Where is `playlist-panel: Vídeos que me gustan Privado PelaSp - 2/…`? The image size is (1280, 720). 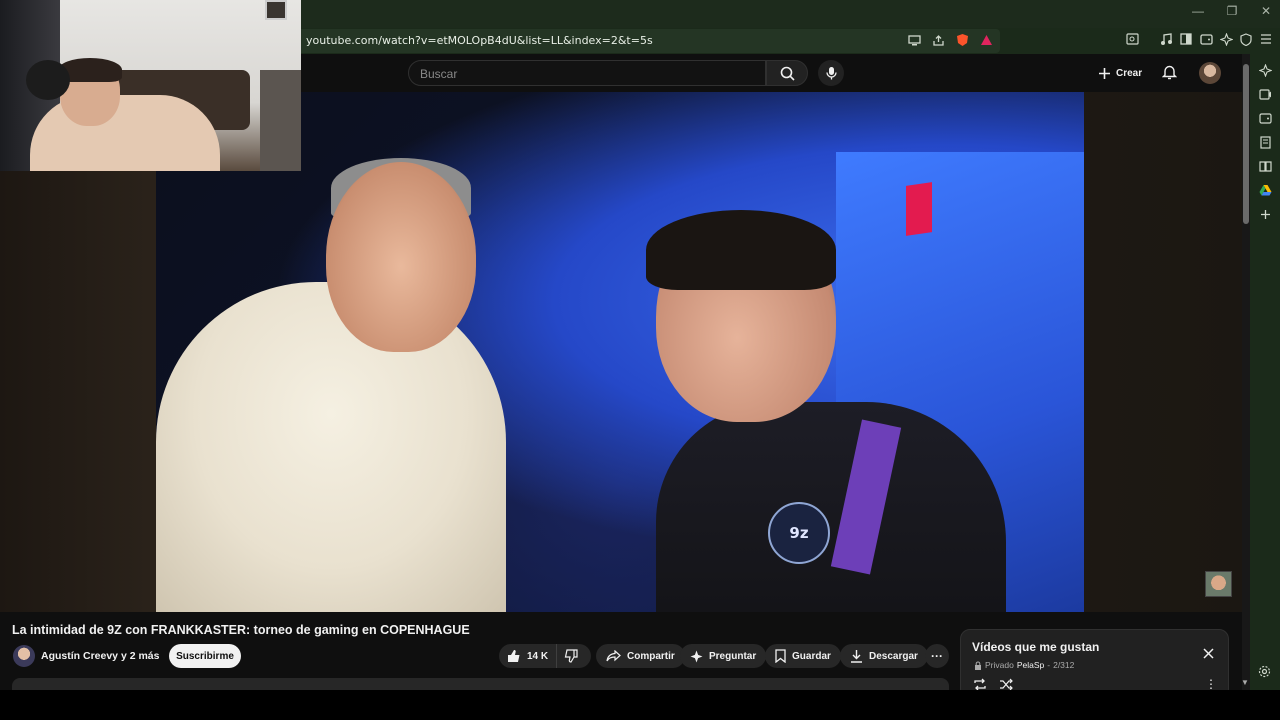
playlist-panel: Vídeos que me gustan Privado PelaSp - 2/… is located at coordinates (1094, 664).